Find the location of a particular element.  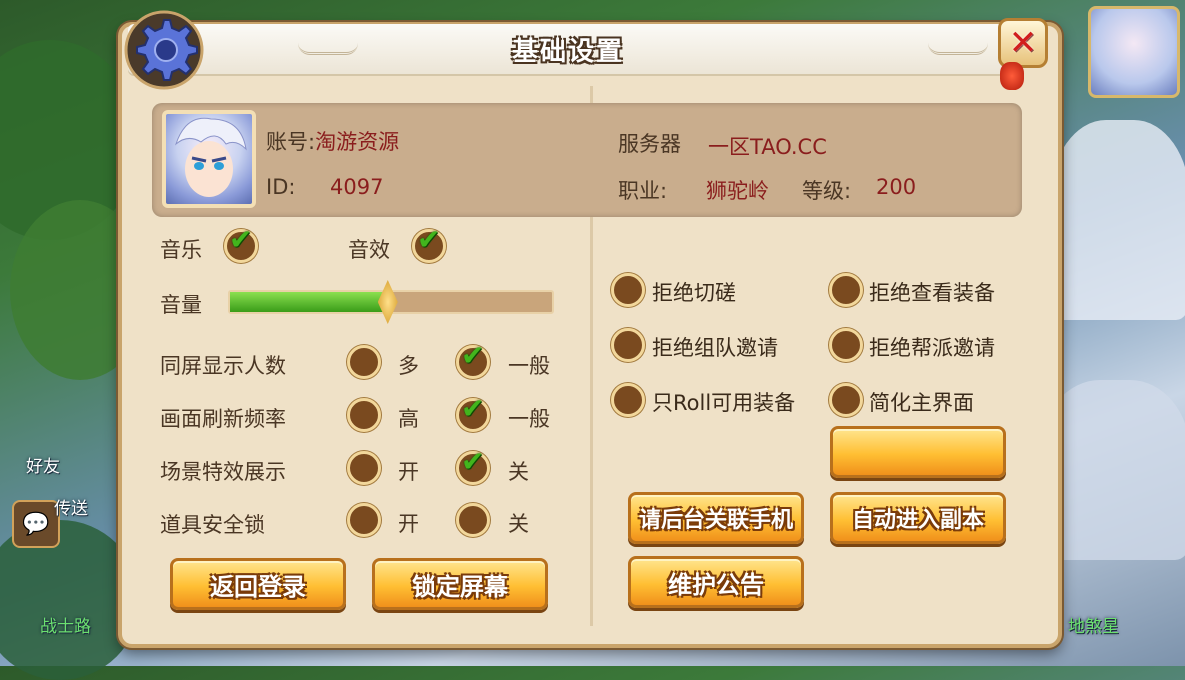

option-effects-text-1: 开 is located at coordinates (408, 472).